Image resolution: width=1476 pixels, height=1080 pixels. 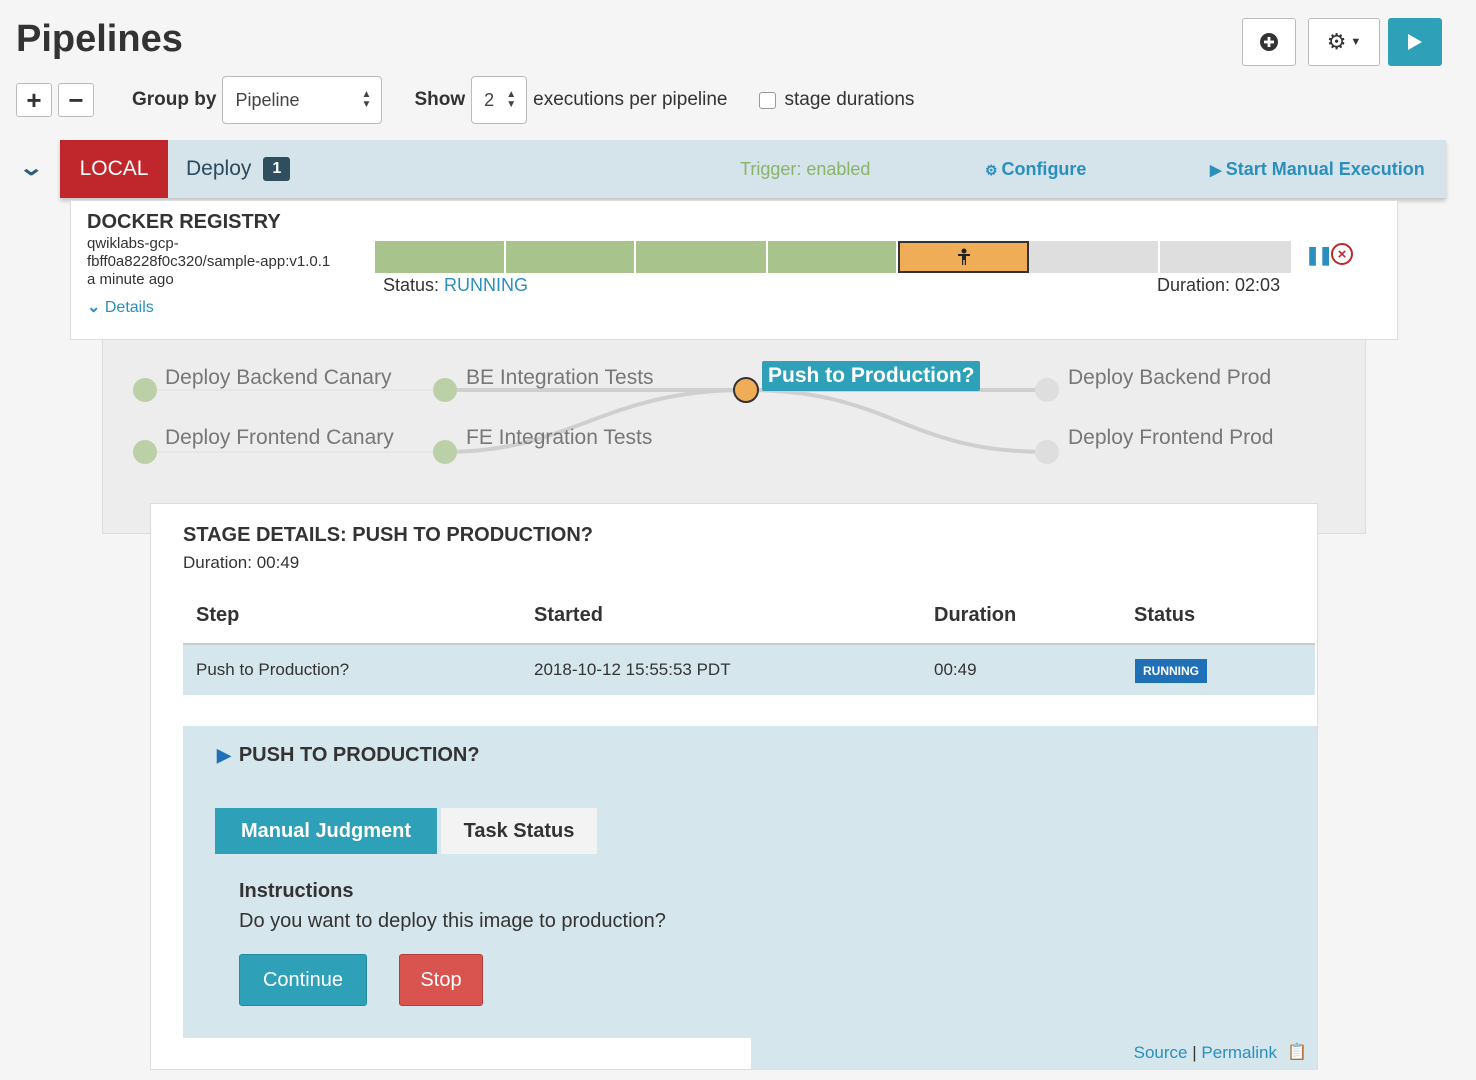 I want to click on gear-icon: ⚙, so click(x=1336, y=41).